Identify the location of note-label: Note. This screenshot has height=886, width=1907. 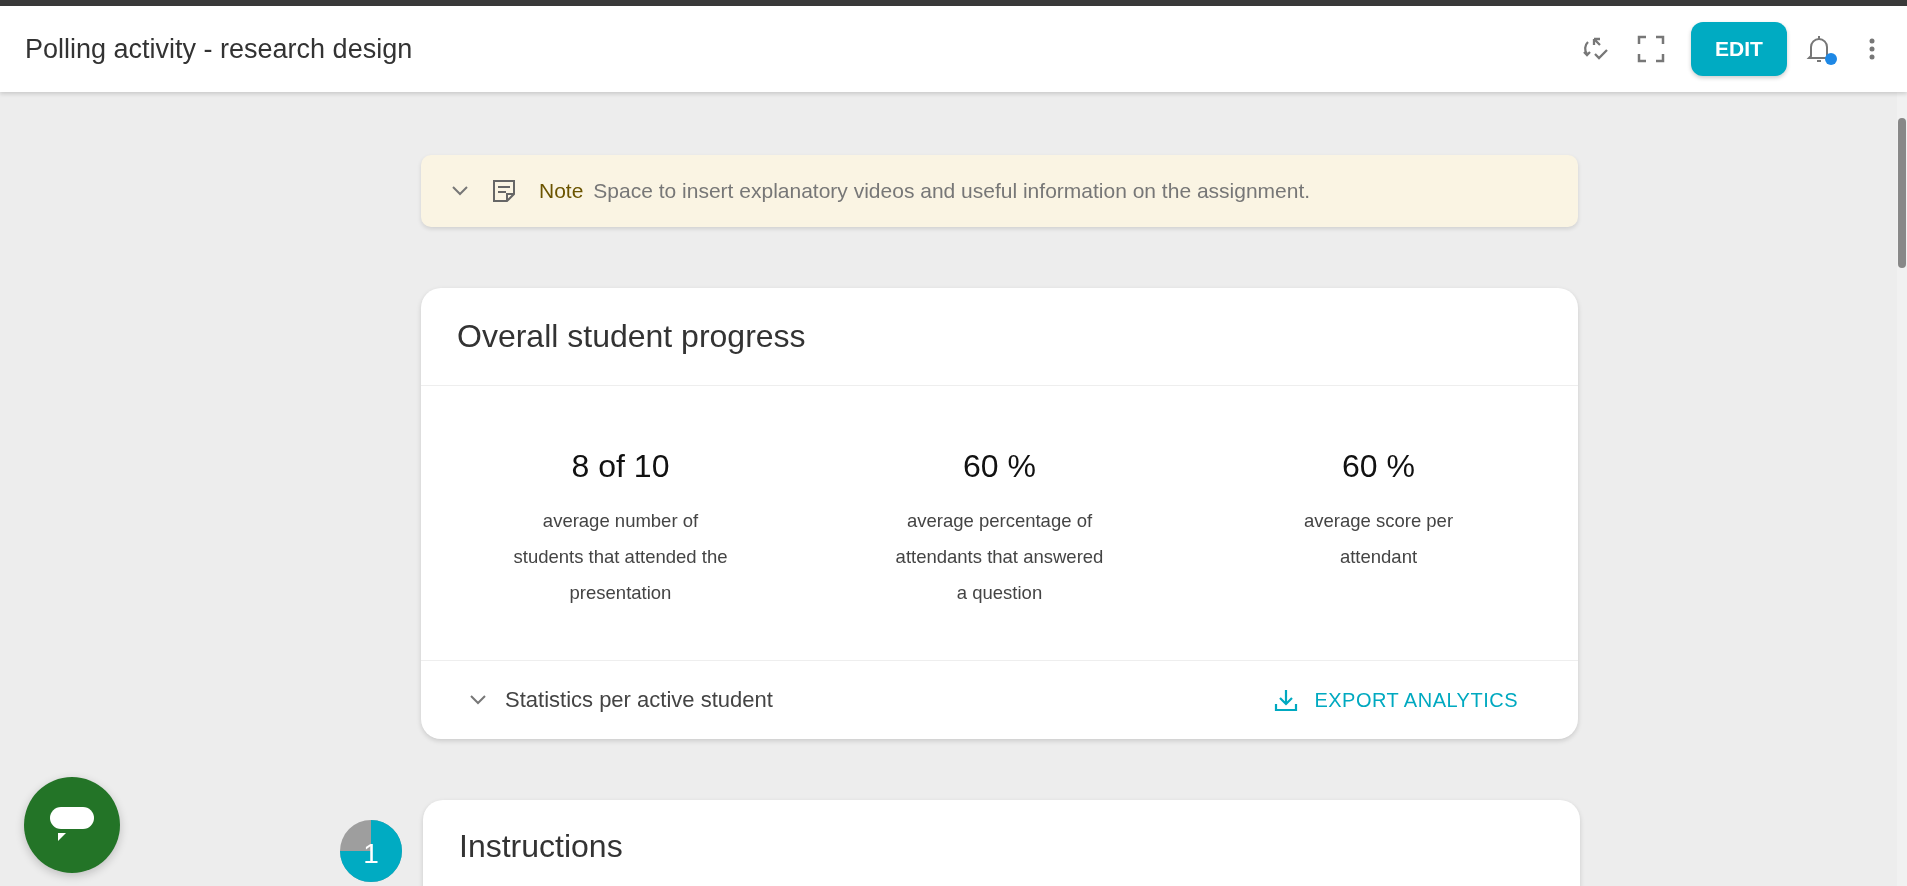
(561, 191).